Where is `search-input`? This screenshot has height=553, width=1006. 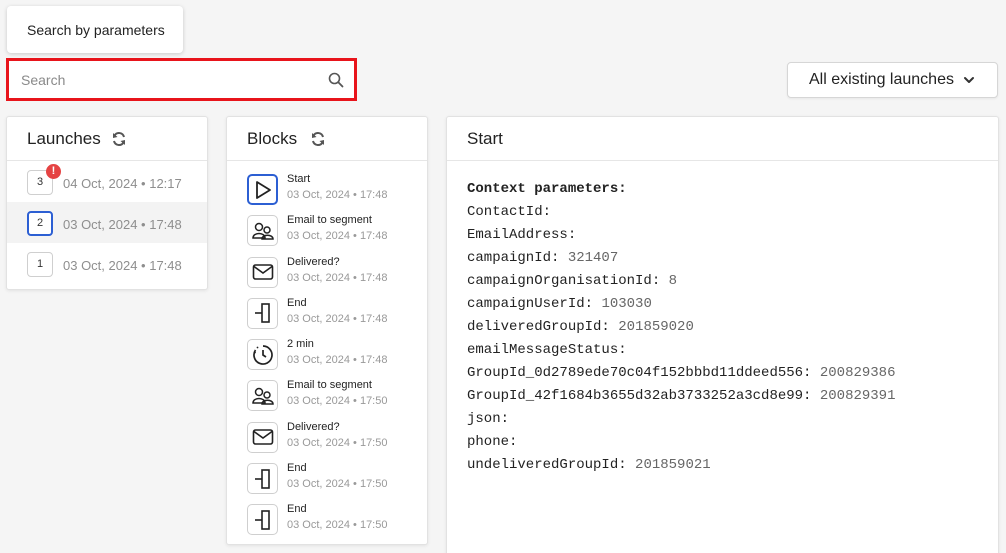
search-input is located at coordinates (181, 79).